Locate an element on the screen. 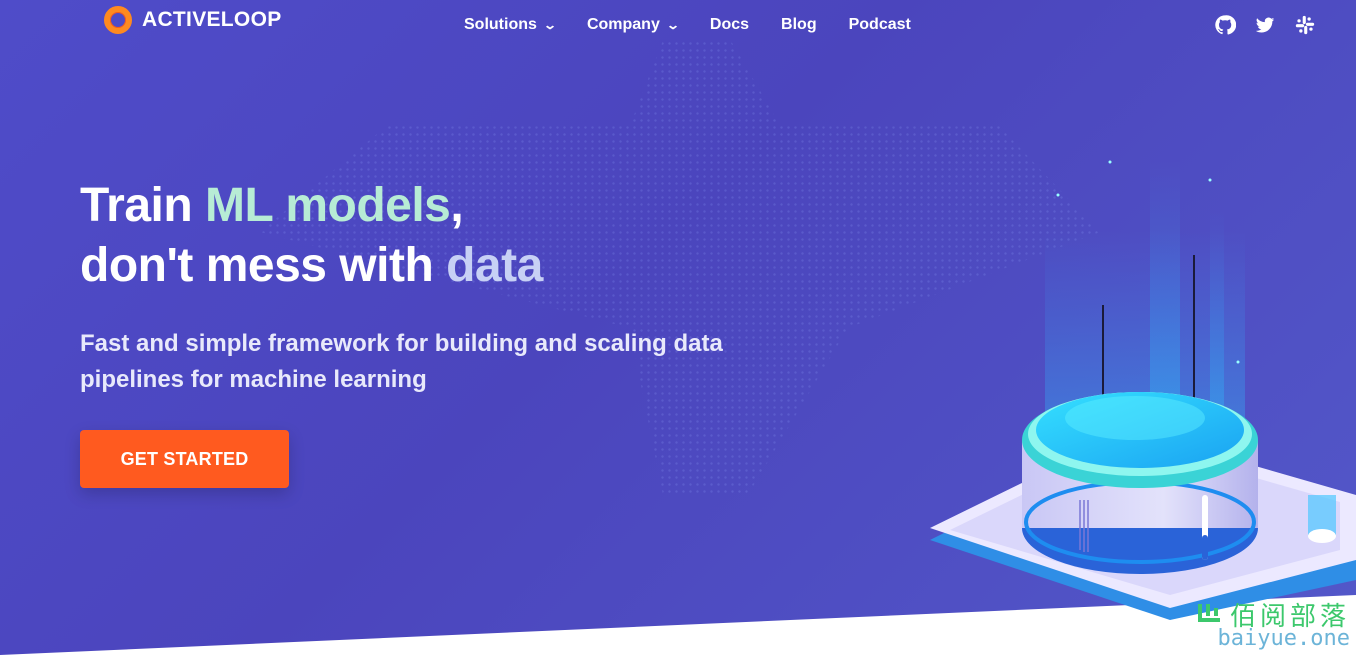 This screenshot has height=655, width=1356. social-links is located at coordinates (1265, 25).